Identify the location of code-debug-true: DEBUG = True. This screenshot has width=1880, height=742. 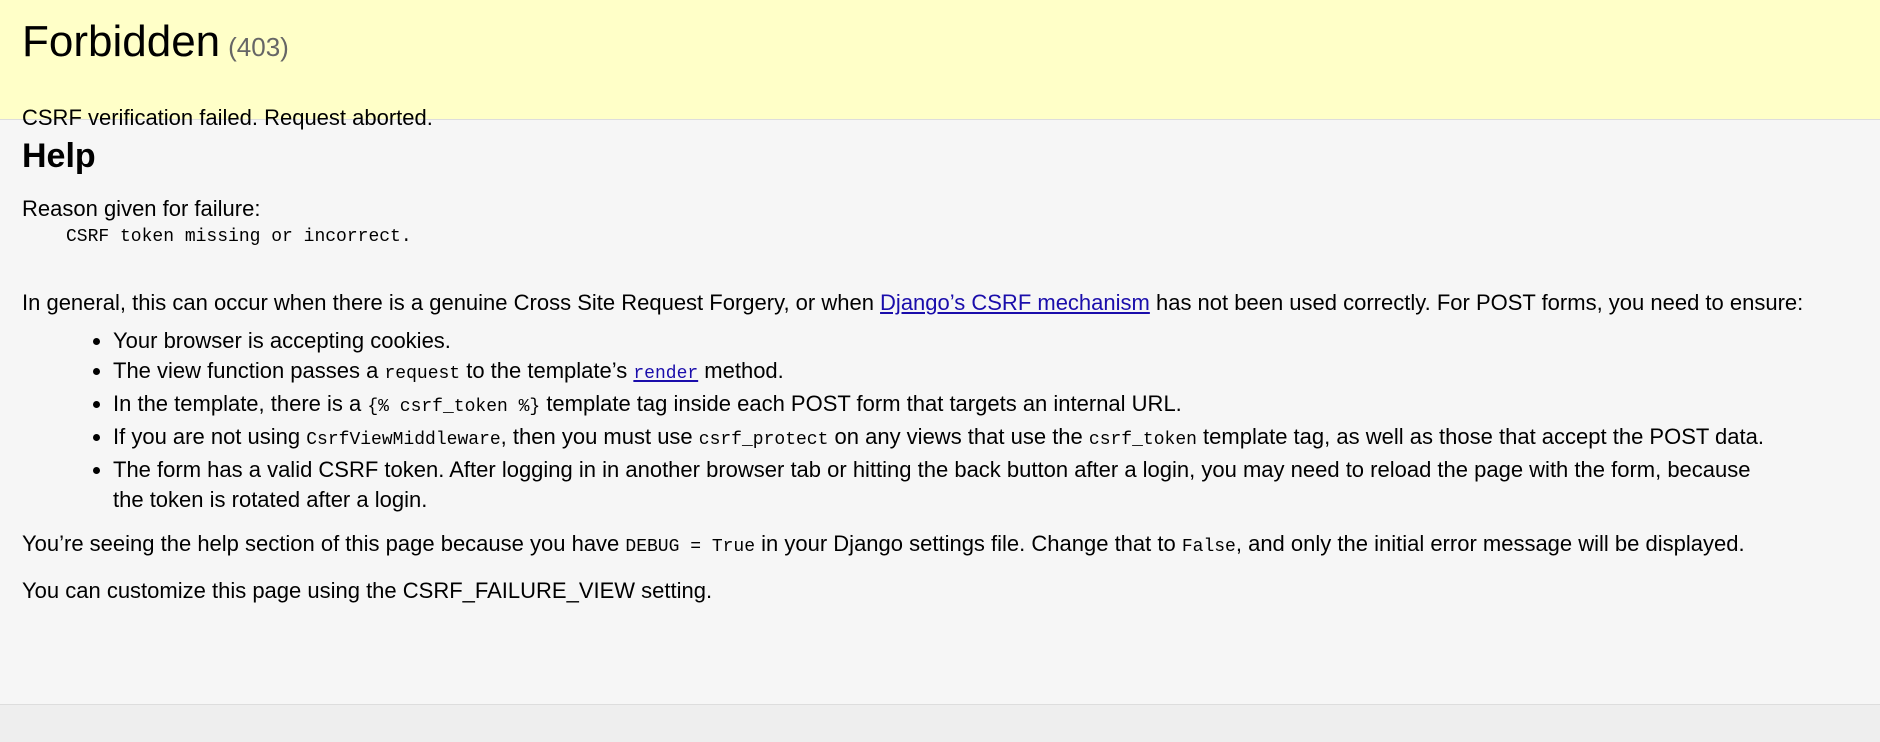
(690, 547).